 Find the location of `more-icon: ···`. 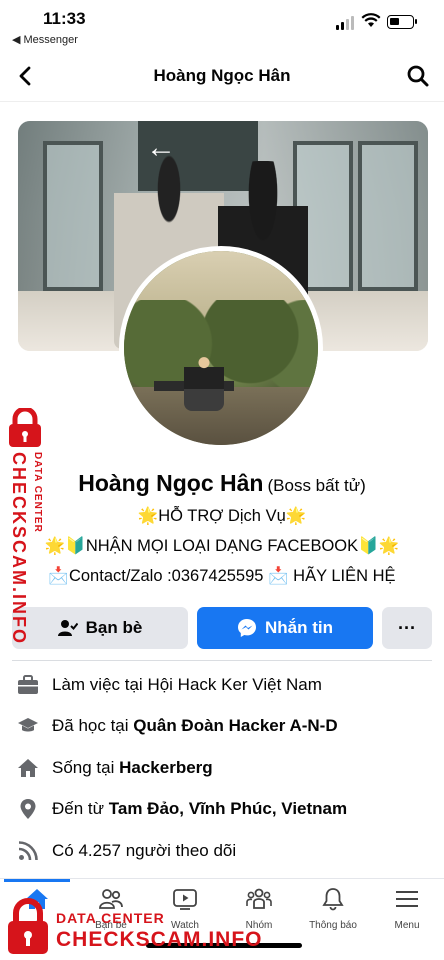

more-icon: ··· is located at coordinates (407, 627).